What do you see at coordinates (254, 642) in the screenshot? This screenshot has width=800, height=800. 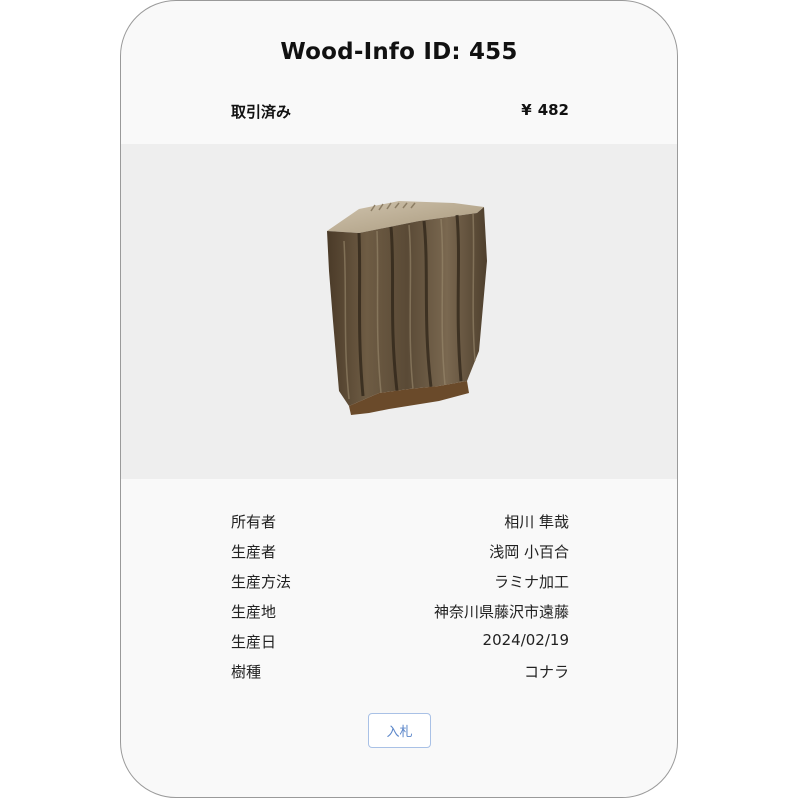 I see `detail-label: 生産日` at bounding box center [254, 642].